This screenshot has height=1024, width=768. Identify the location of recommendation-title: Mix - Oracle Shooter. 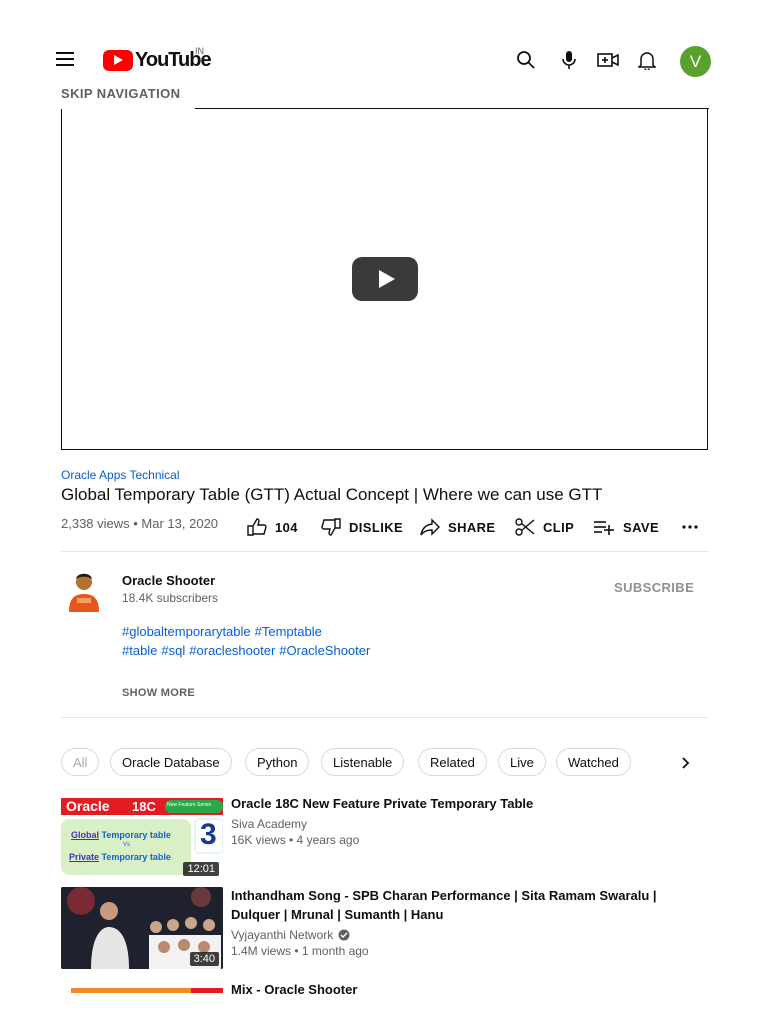
(451, 989).